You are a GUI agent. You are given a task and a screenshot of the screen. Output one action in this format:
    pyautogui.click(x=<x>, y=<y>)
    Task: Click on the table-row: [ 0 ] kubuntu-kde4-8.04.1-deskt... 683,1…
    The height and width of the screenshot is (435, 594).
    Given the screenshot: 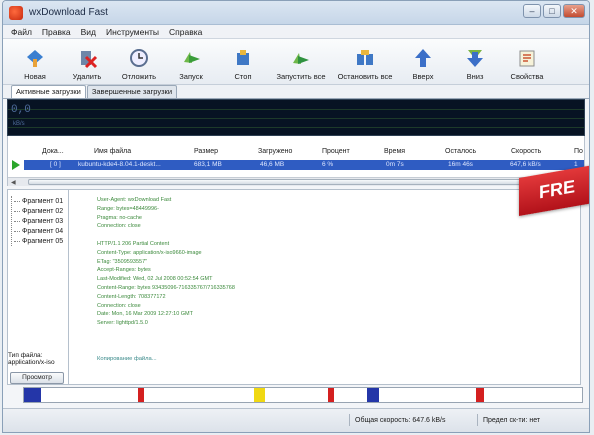 What is the action you would take?
    pyautogui.click(x=296, y=165)
    